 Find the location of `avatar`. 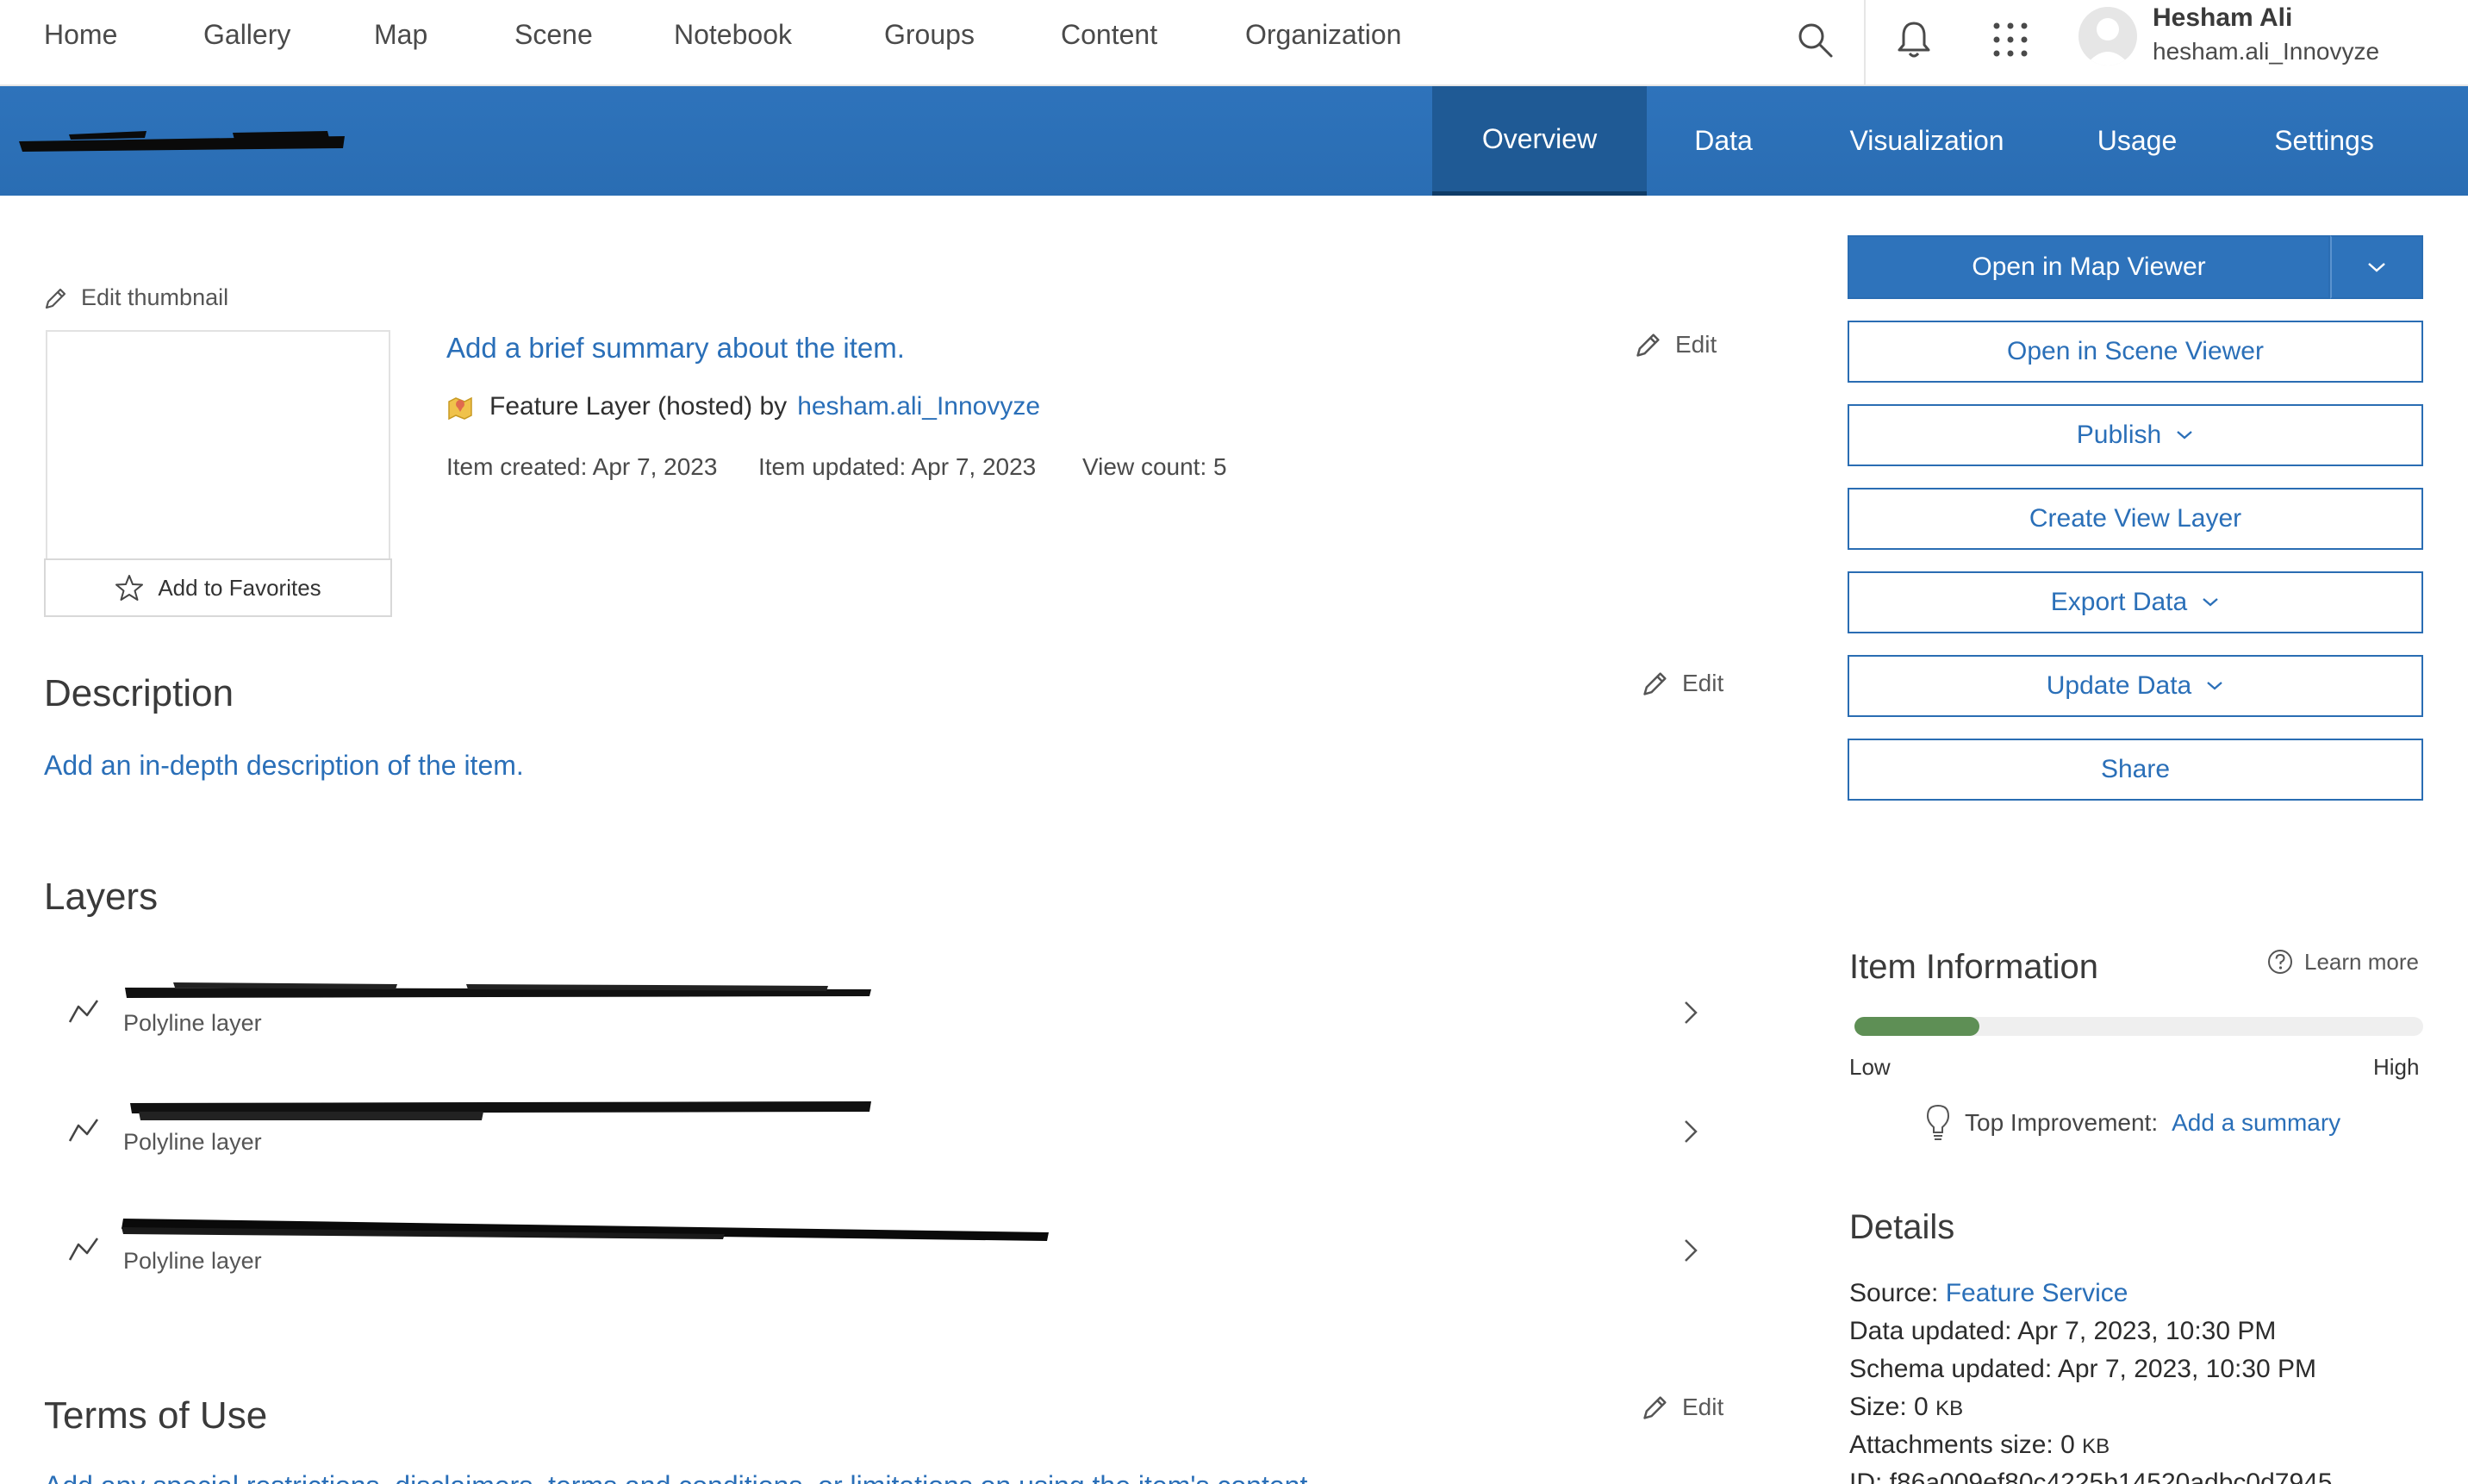

avatar is located at coordinates (2107, 36).